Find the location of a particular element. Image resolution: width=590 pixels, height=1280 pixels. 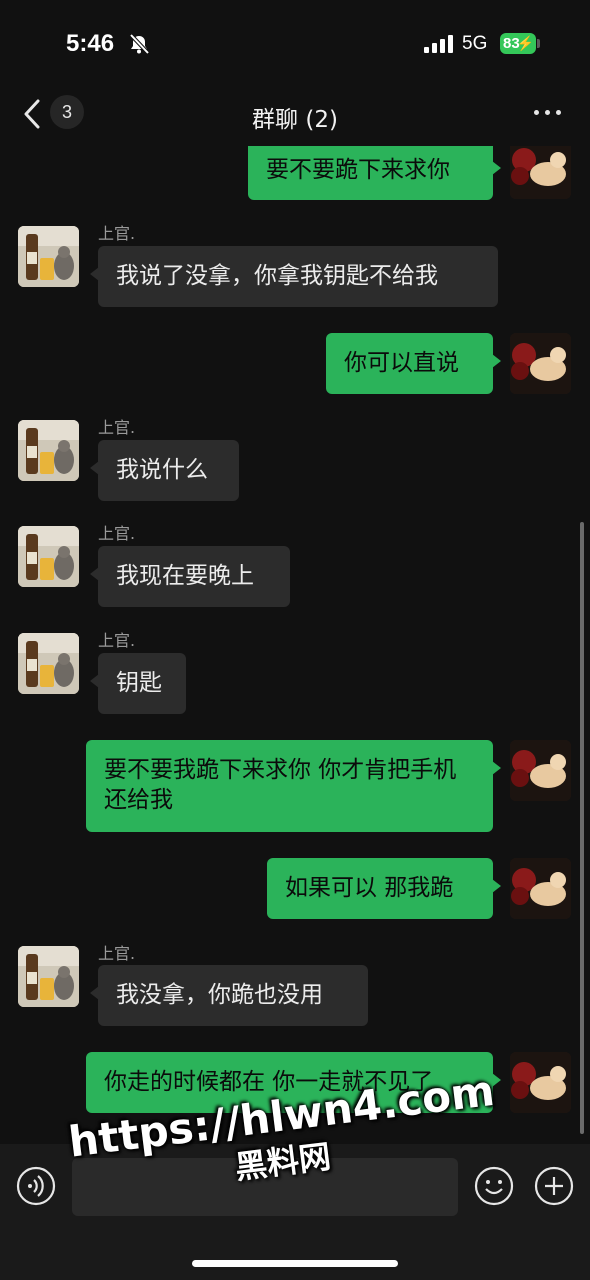

scrollbar is located at coordinates (582, 828).